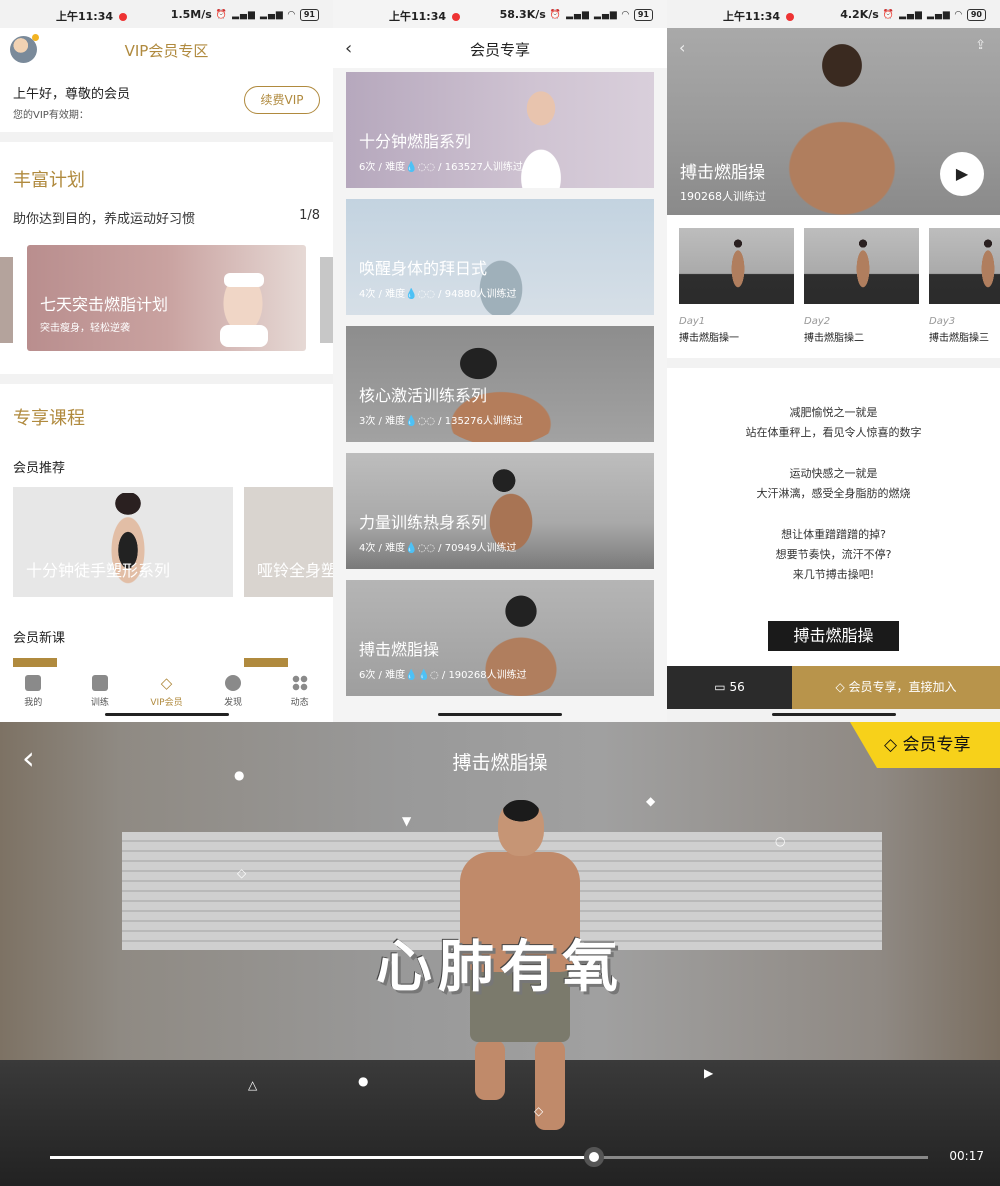  I want to click on greeting-card: 上午好，尊敬的会员 您的VIP有效期： 续费VIP, so click(166, 102).